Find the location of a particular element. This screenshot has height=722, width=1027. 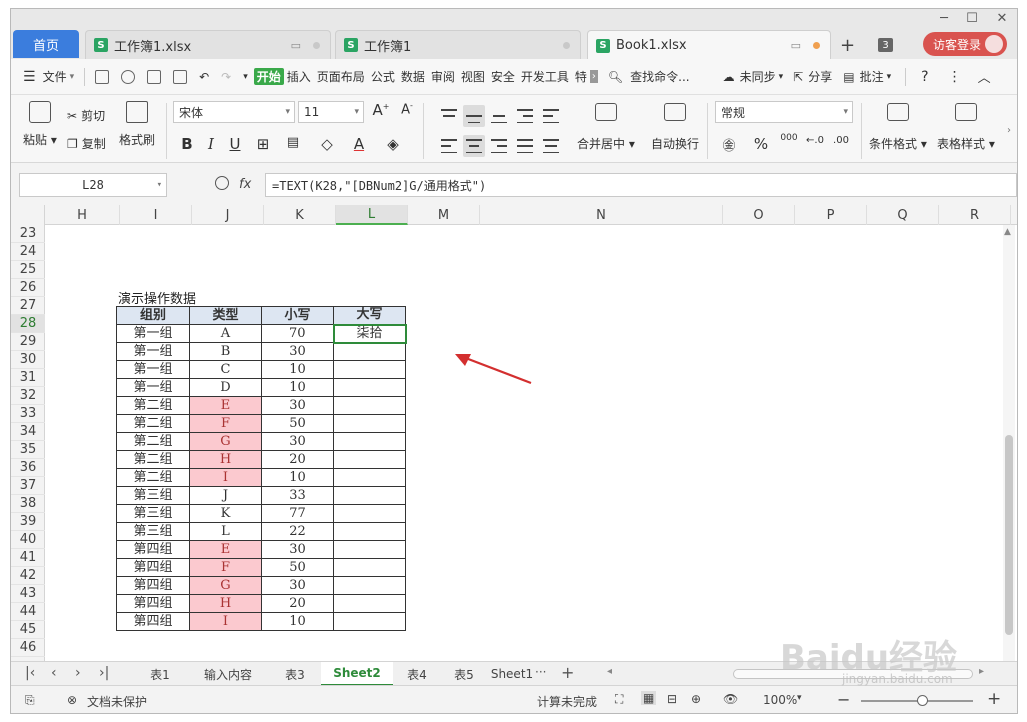

row-header-31: 31 is located at coordinates (28, 378).